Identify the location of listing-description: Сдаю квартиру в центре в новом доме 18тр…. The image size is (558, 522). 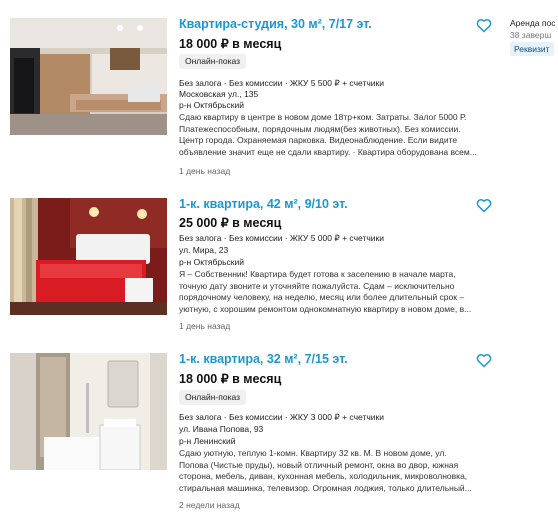
(335, 135).